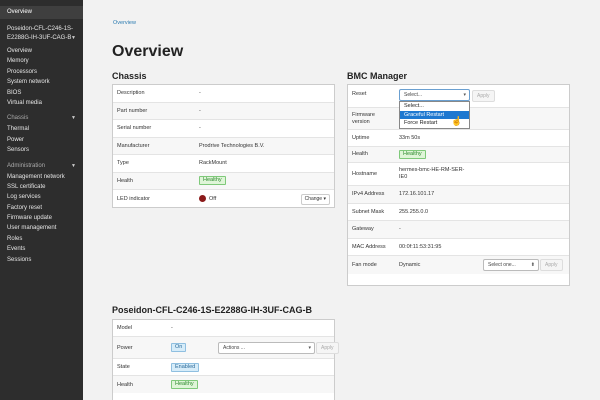  Describe the element at coordinates (41, 208) in the screenshot. I see `sidebar-item-factory-reset: Factory reset` at that location.